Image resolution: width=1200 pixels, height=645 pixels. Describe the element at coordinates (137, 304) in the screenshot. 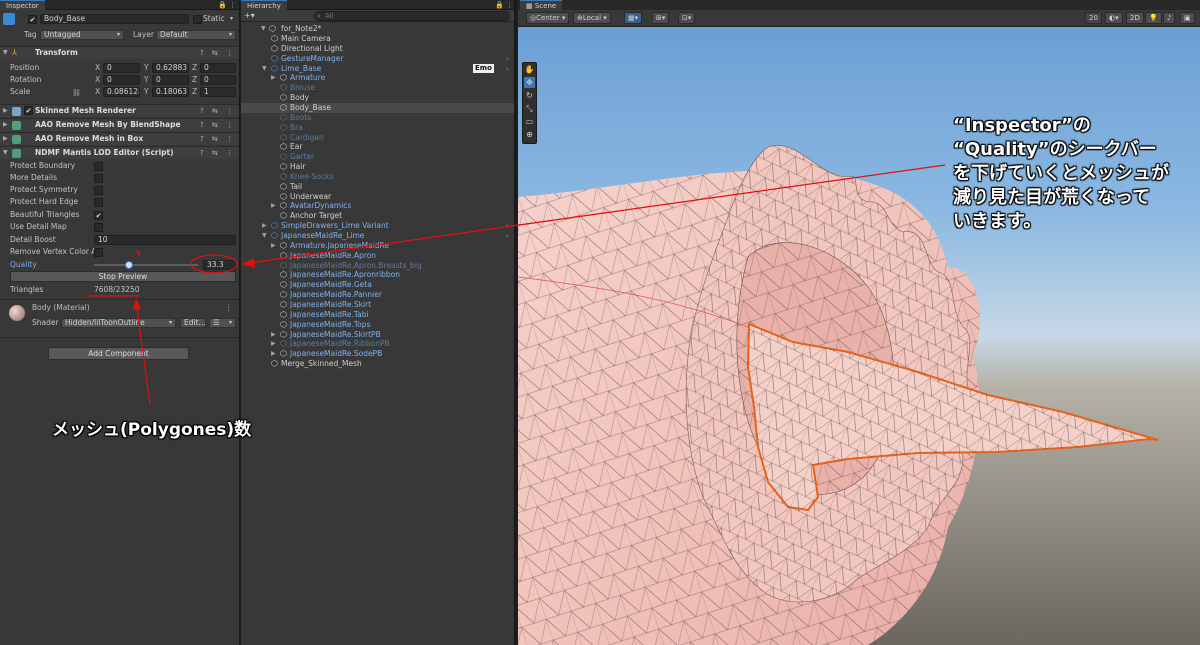

I see `mesh-count-arrow-head` at that location.